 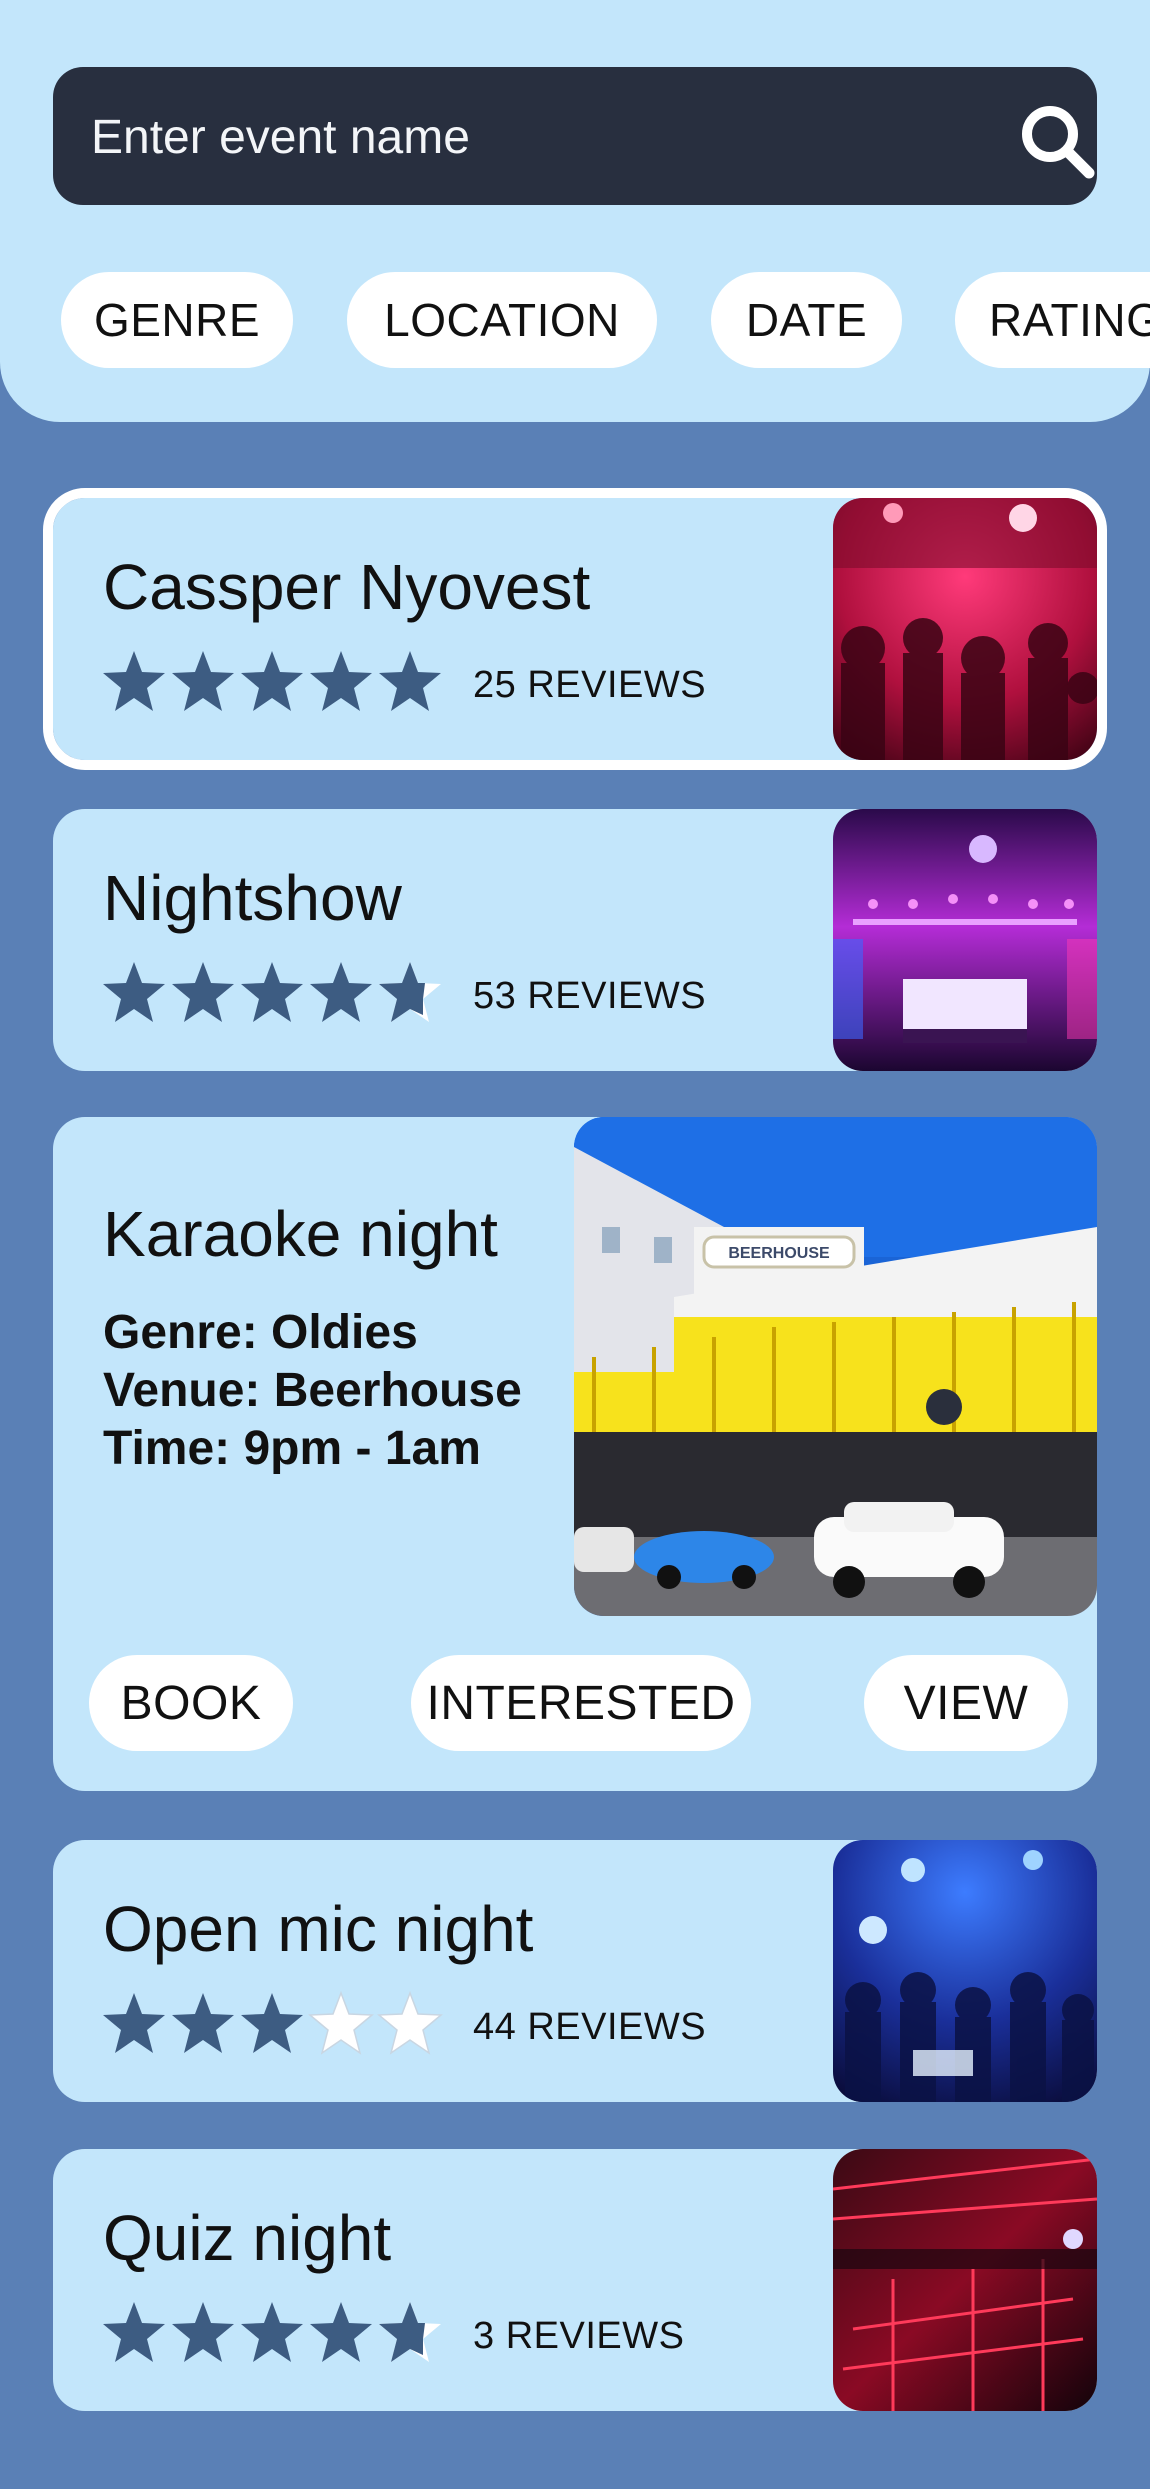 I want to click on view-button: VIEW, so click(x=966, y=1703).